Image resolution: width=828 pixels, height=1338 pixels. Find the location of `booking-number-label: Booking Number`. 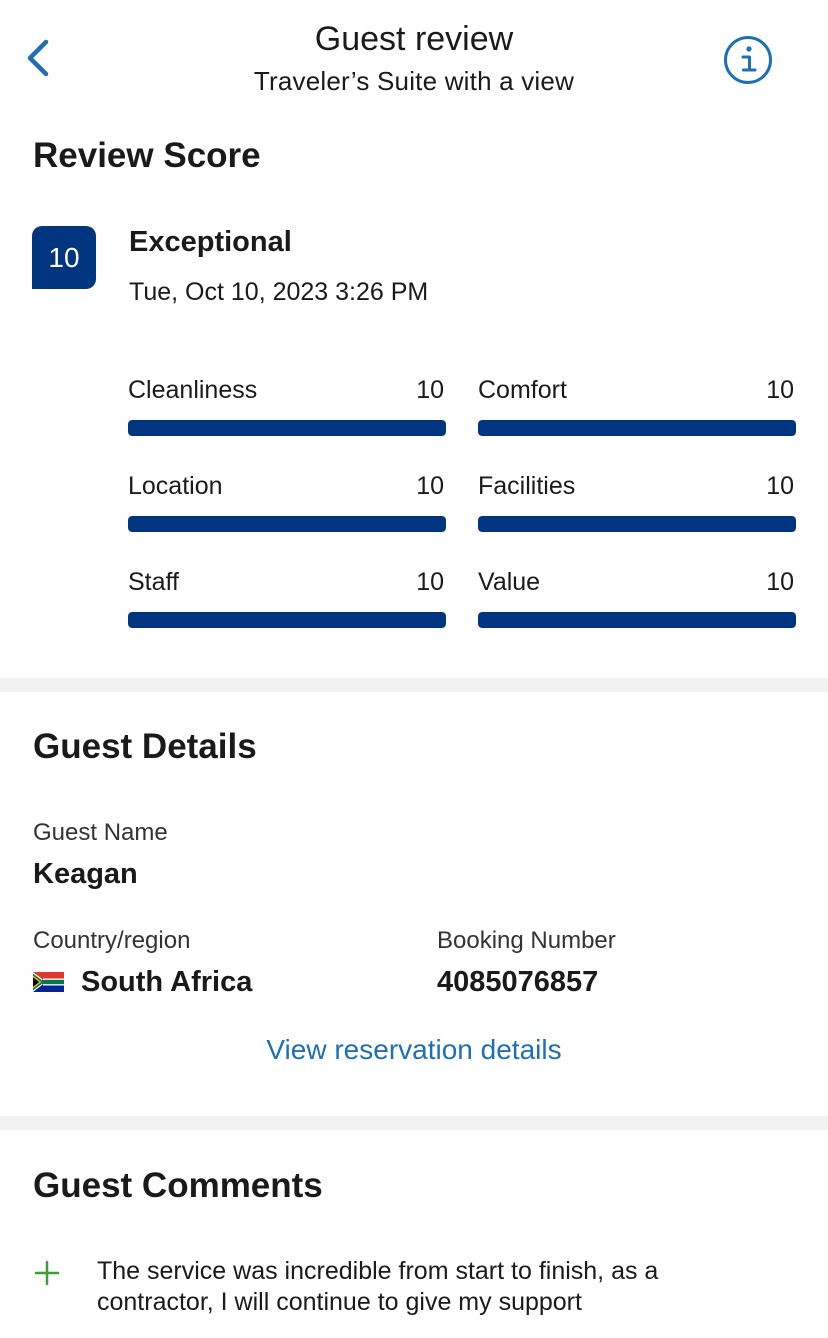

booking-number-label: Booking Number is located at coordinates (526, 940).